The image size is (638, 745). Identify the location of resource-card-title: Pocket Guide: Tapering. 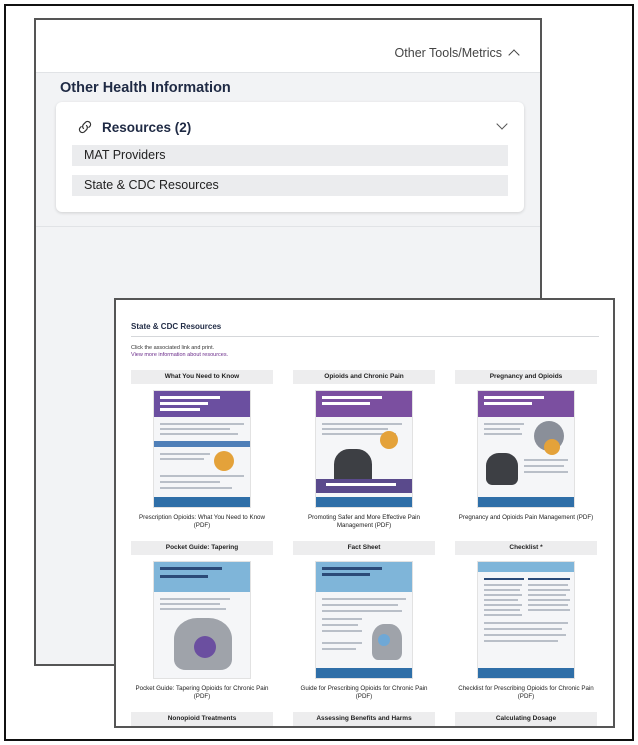
(202, 548).